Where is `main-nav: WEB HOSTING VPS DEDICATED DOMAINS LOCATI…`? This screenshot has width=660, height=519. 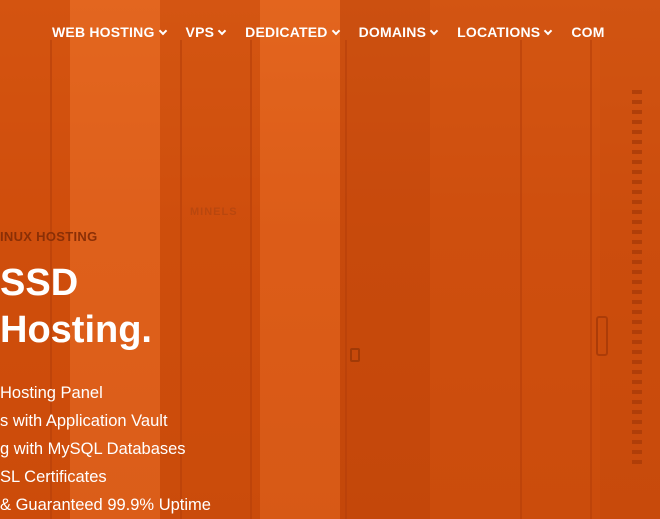 main-nav: WEB HOSTING VPS DEDICATED DOMAINS LOCATI… is located at coordinates (338, 32).